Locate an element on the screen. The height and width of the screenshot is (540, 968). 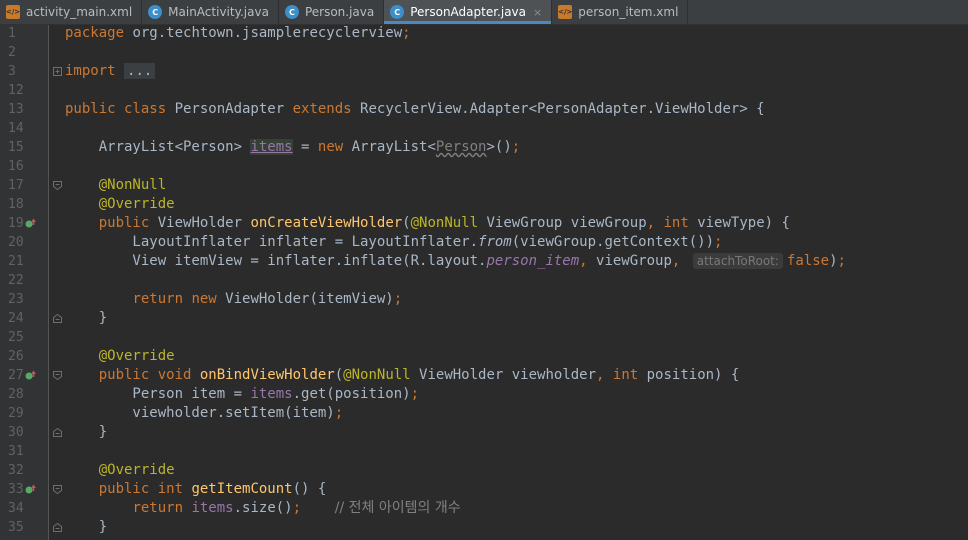
close-icon: × is located at coordinates (537, 12).